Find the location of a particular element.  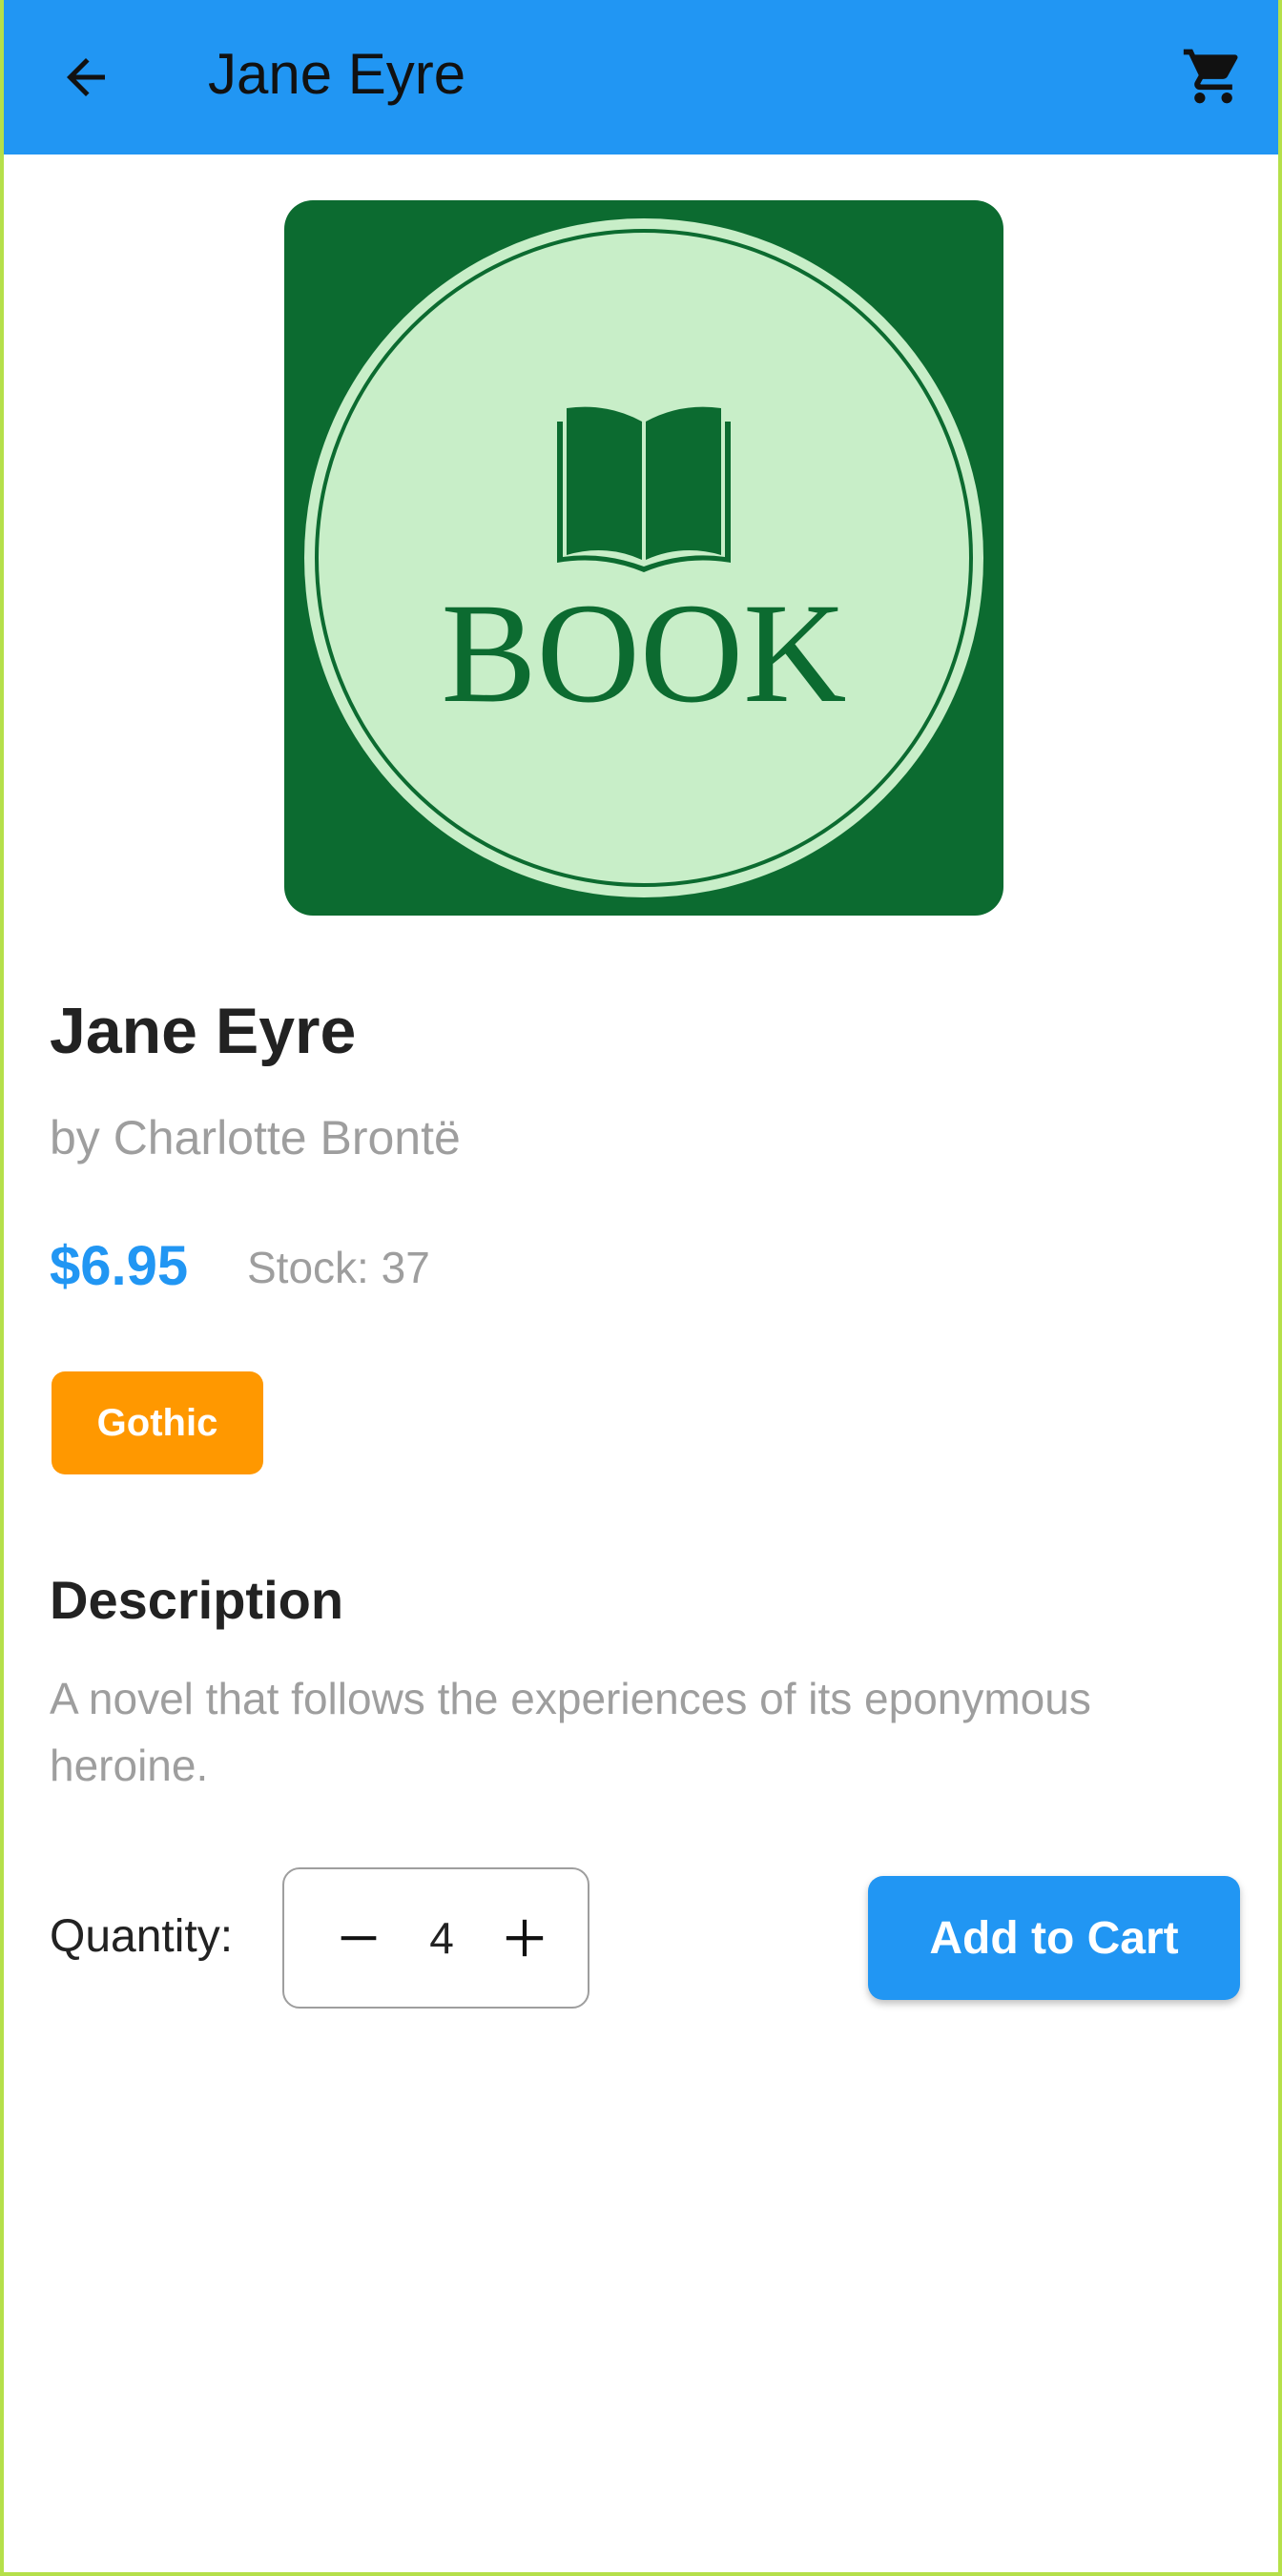

book-price: $6.95 is located at coordinates (120, 1266).